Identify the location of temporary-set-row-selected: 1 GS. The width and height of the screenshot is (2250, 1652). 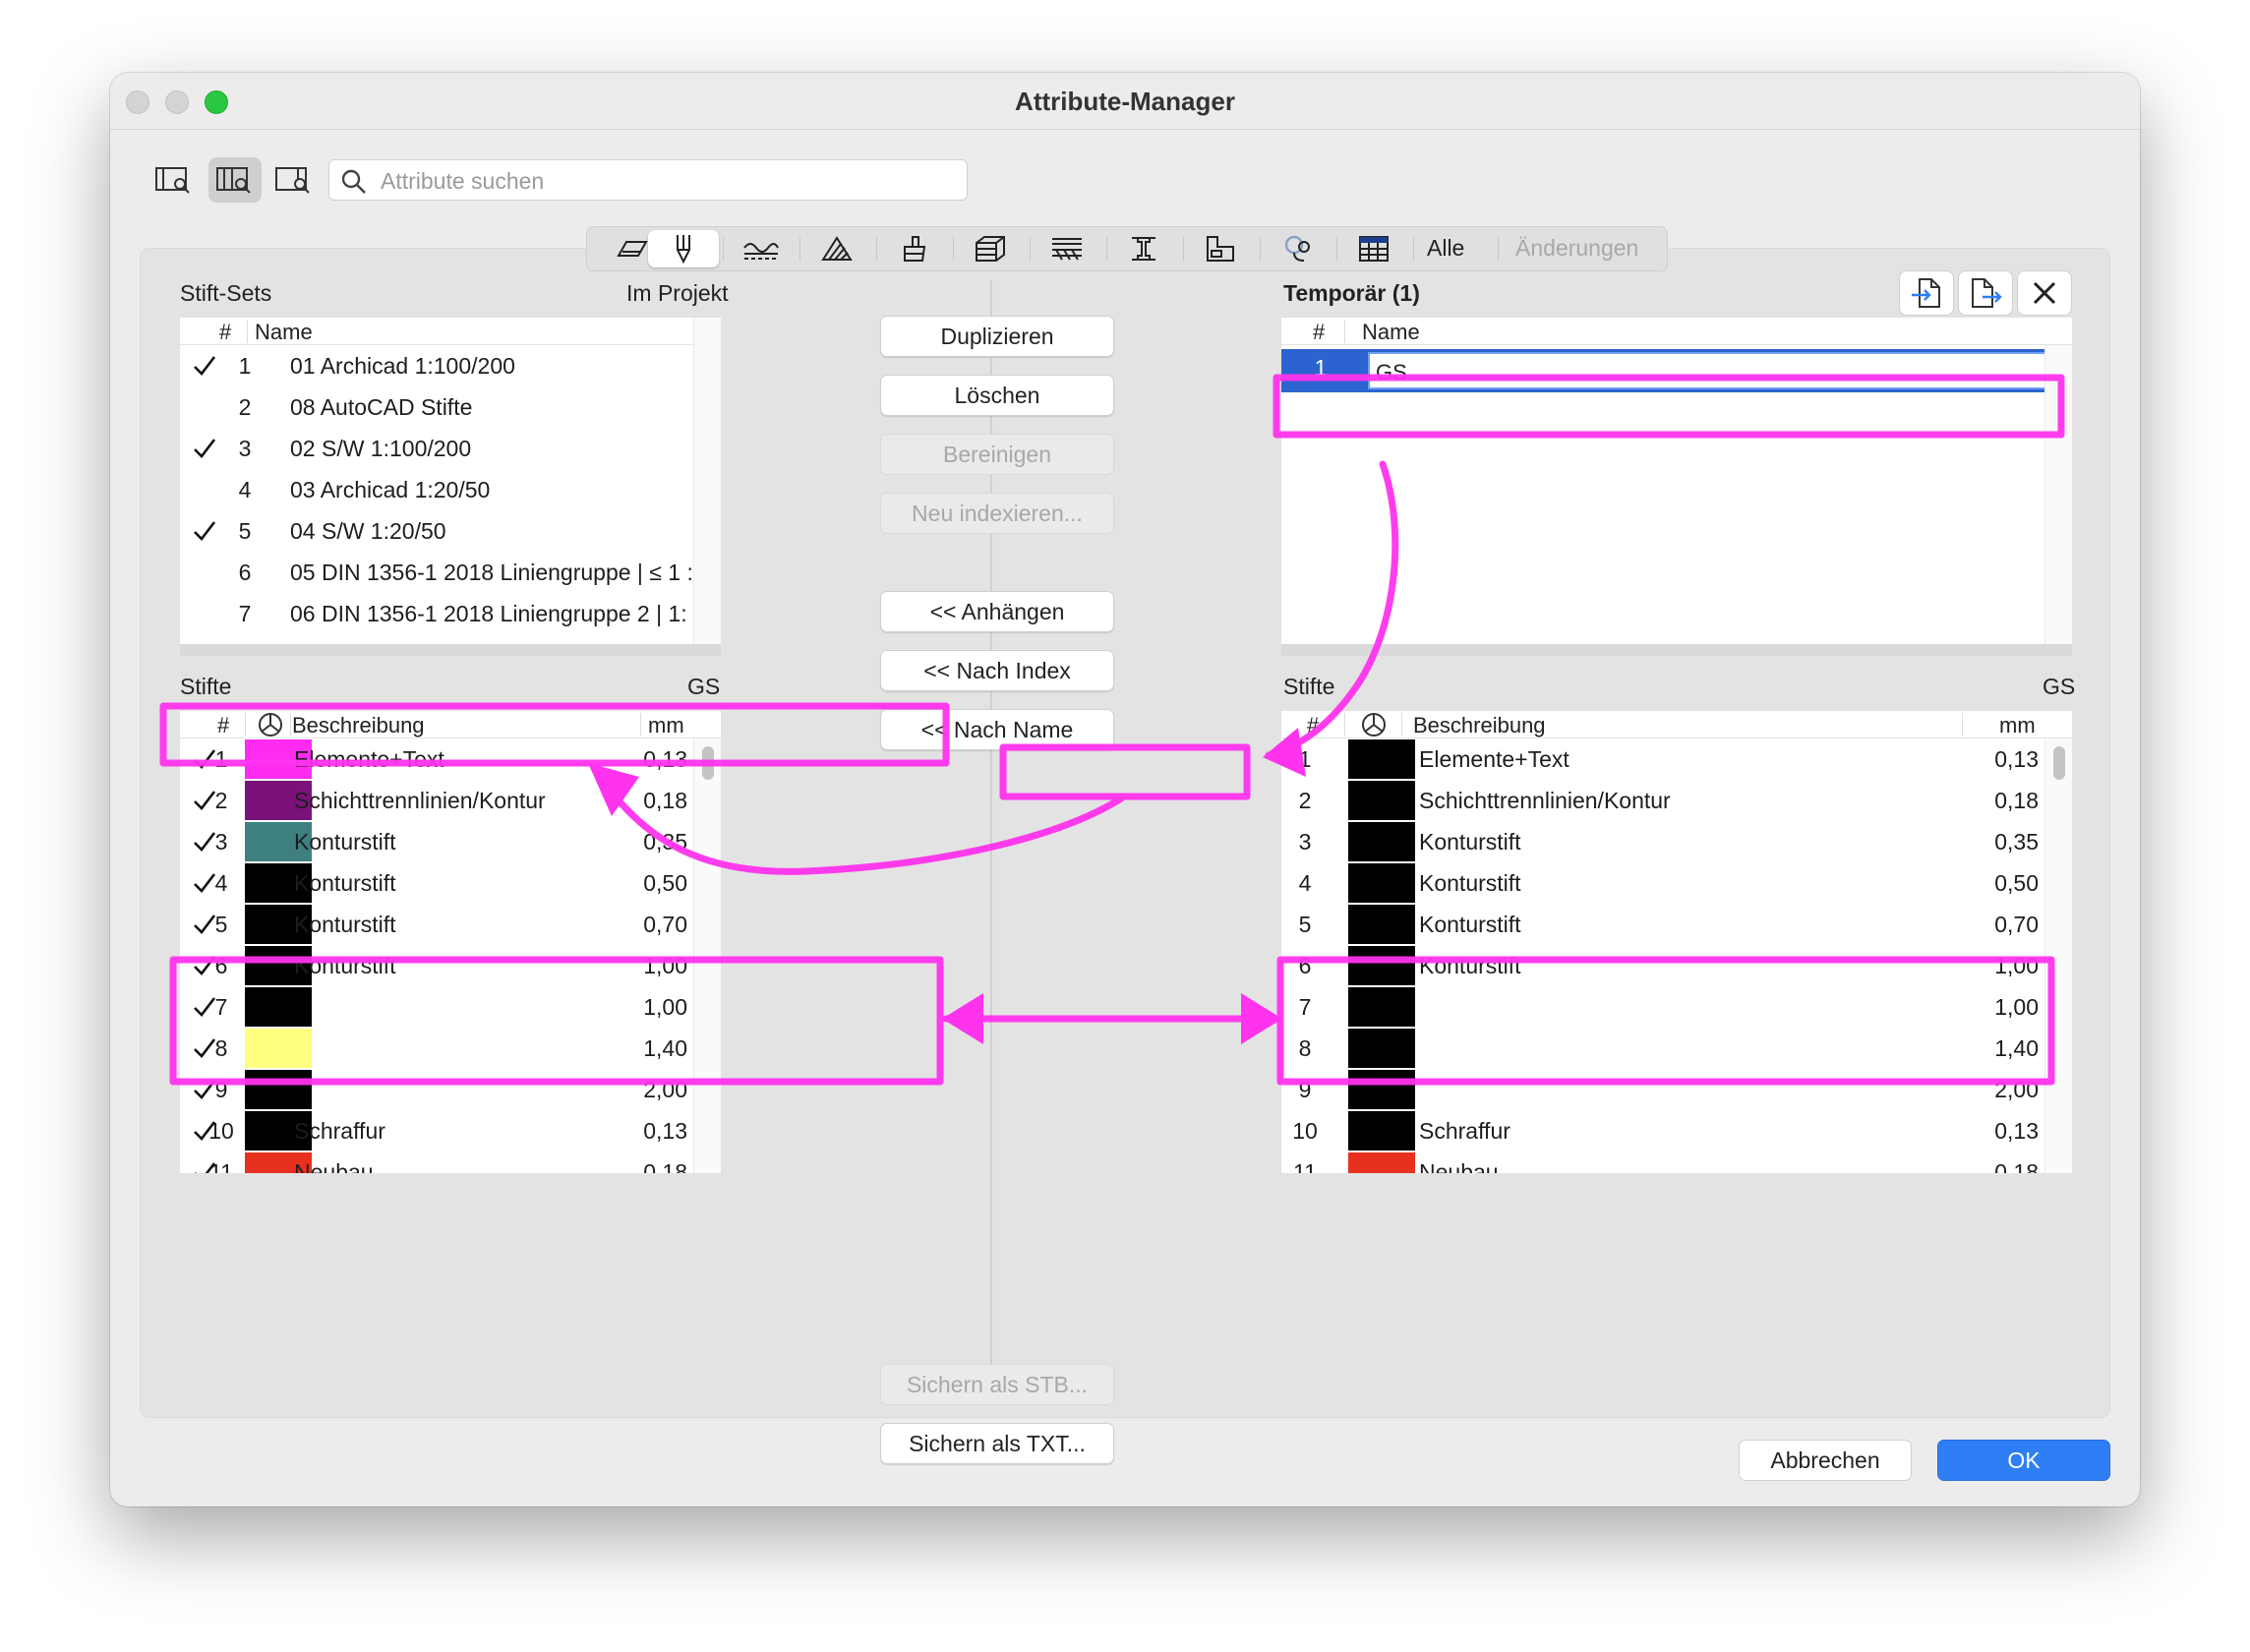
(1677, 370).